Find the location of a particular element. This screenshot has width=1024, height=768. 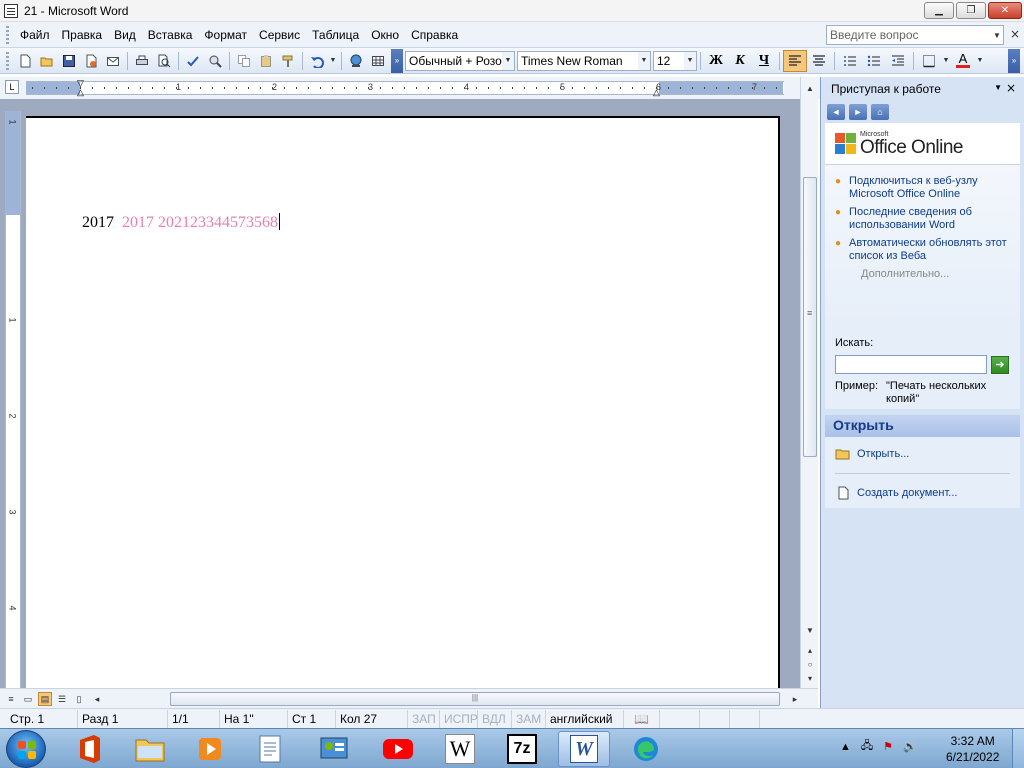

minimize-button: ▁ is located at coordinates (939, 10).